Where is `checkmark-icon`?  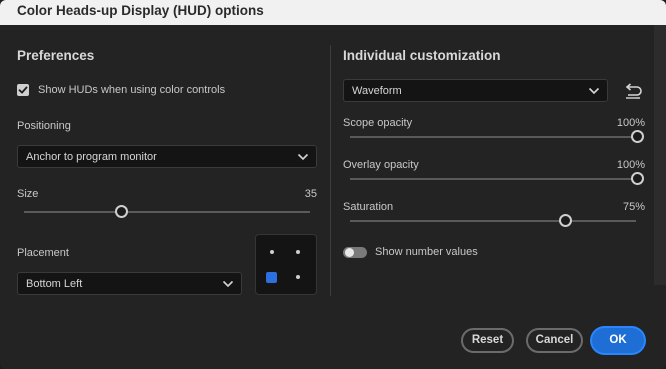 checkmark-icon is located at coordinates (23, 90).